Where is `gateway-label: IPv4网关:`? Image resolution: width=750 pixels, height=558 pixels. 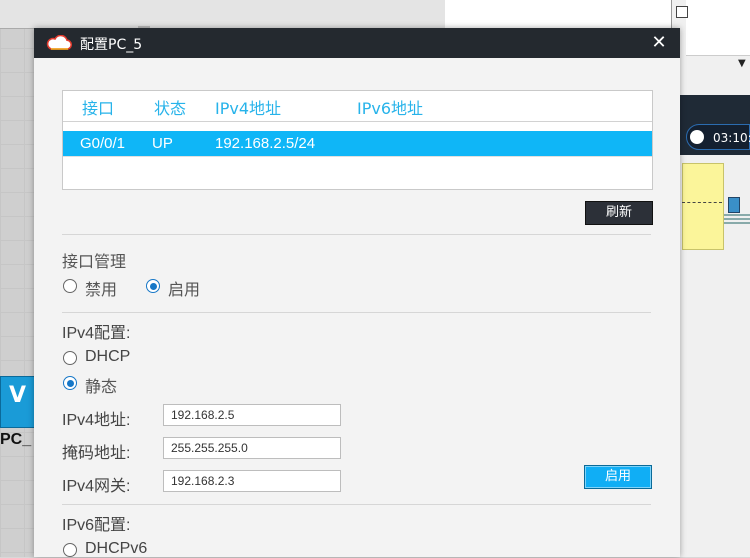
gateway-label: IPv4网关: is located at coordinates (96, 486).